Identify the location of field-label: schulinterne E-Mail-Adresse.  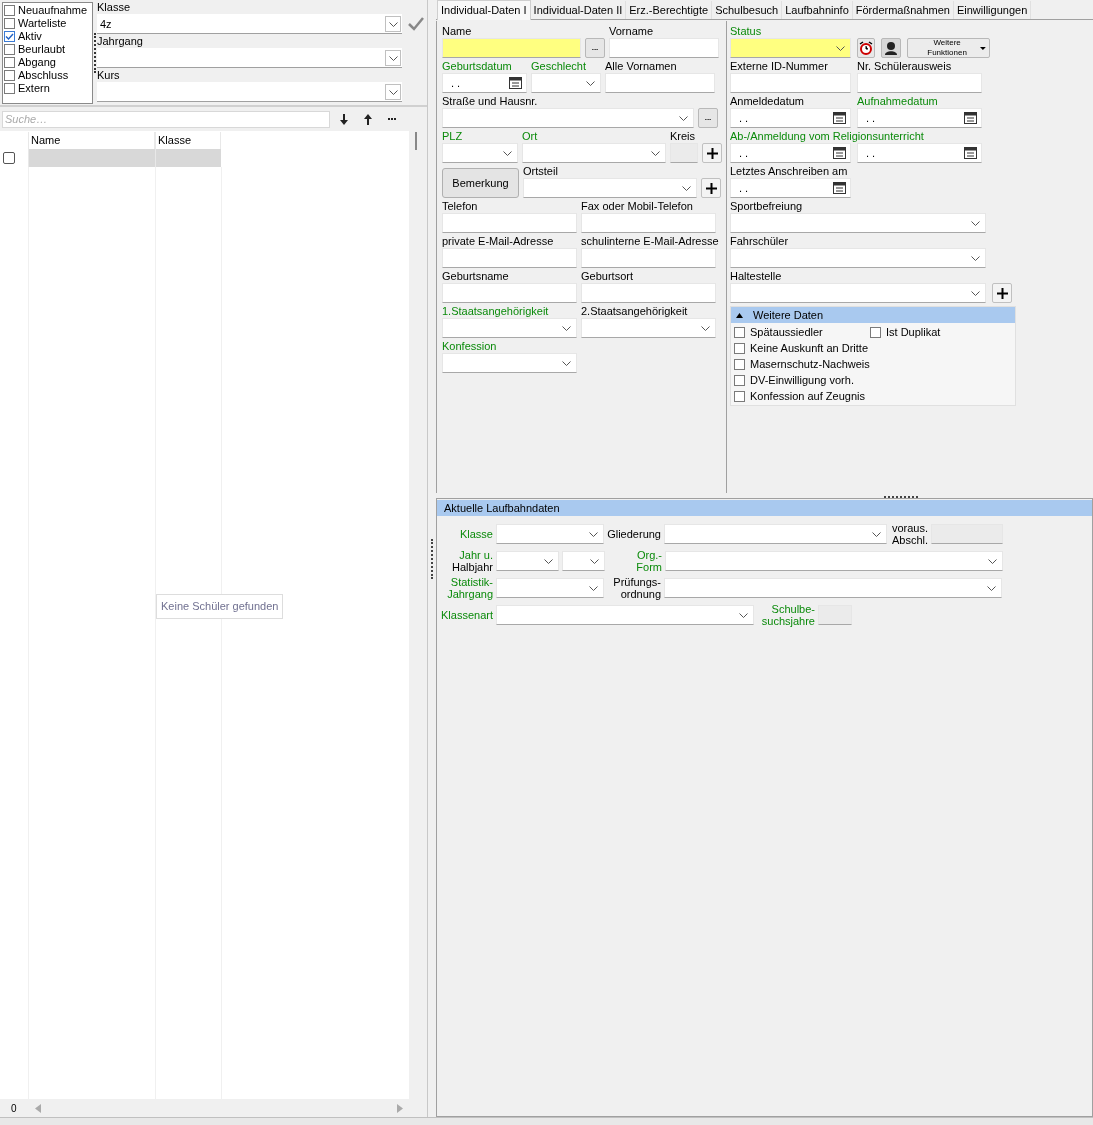
(650, 241).